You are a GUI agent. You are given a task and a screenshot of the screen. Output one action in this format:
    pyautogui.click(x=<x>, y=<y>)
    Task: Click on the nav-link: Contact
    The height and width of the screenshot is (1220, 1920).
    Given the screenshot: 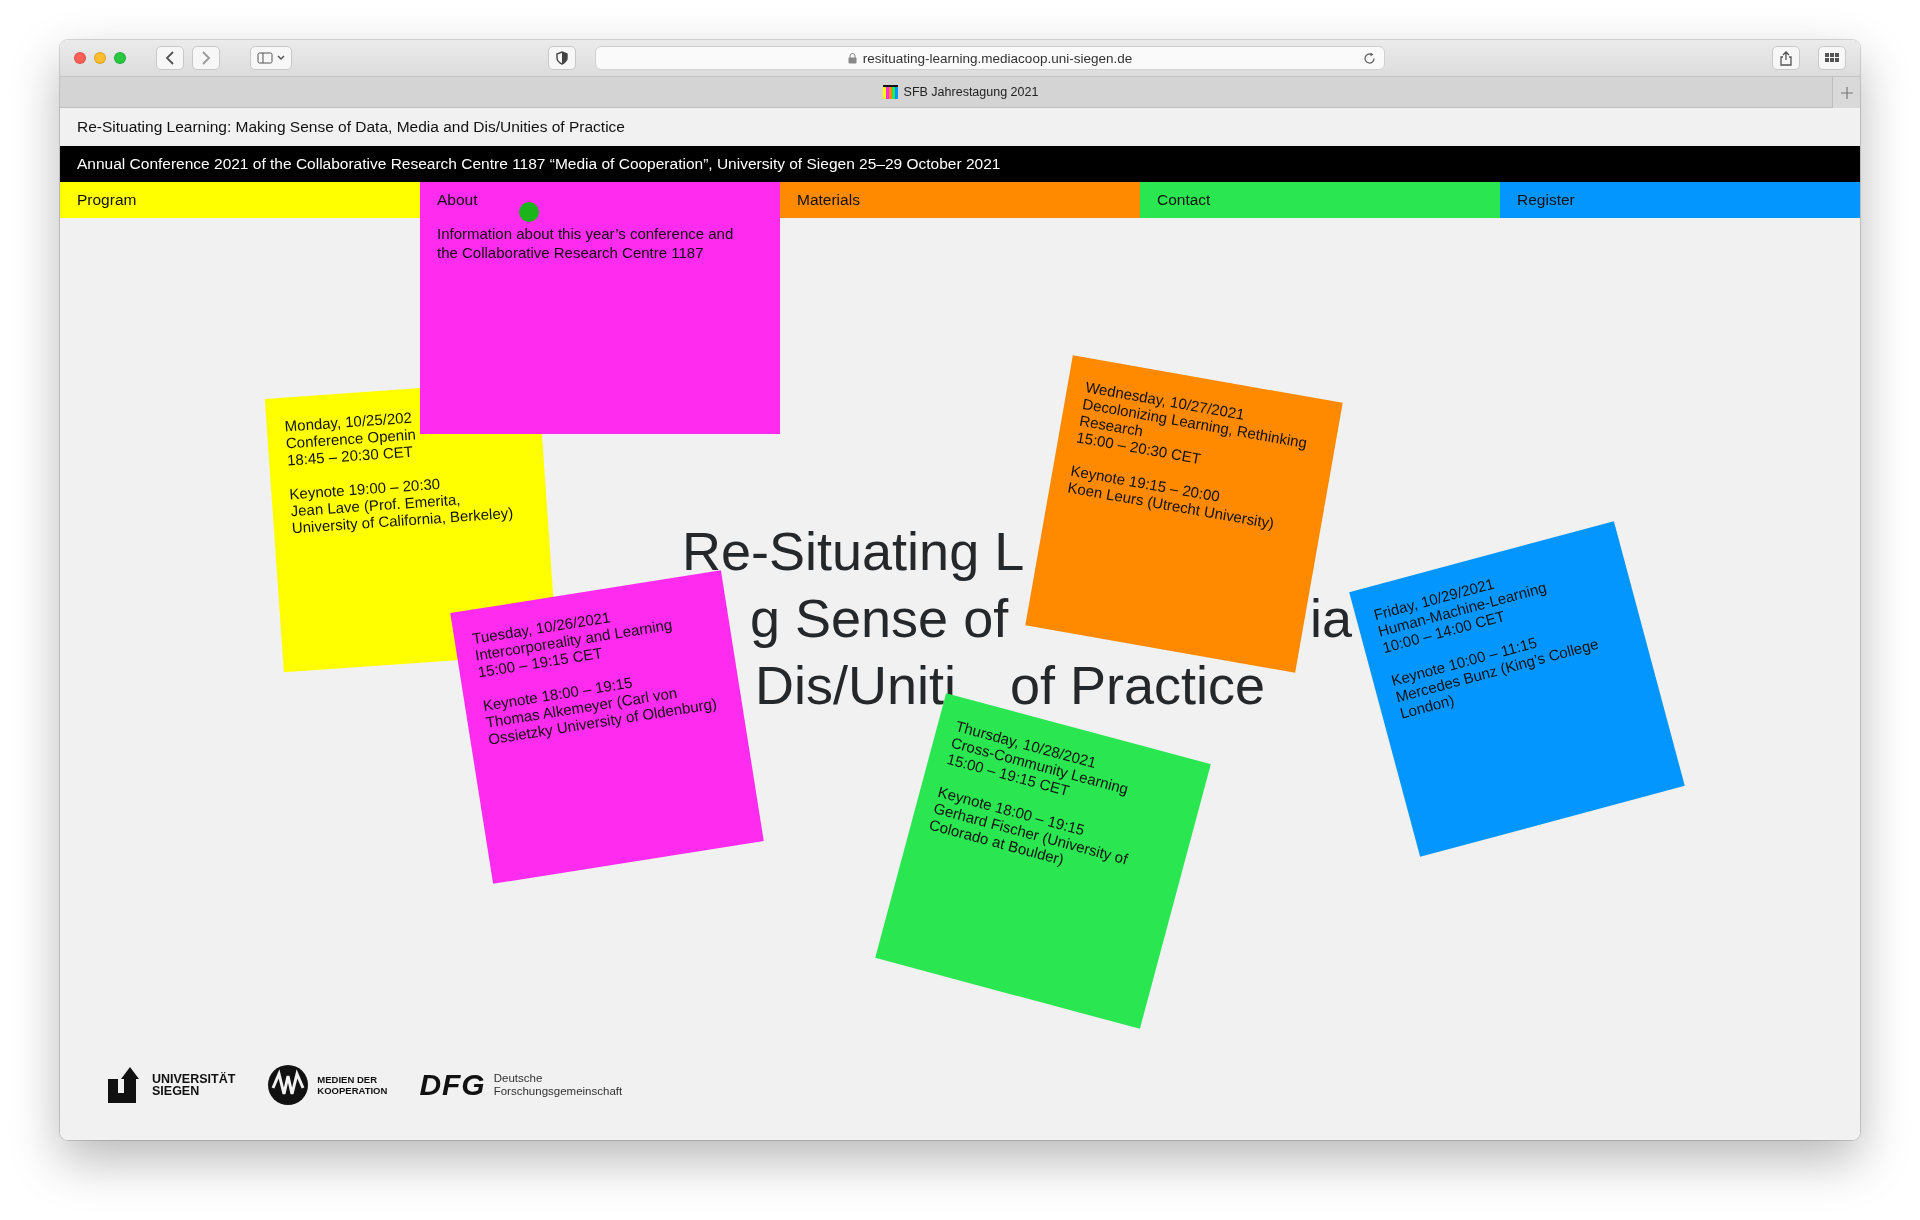 What is the action you would take?
    pyautogui.click(x=1320, y=200)
    